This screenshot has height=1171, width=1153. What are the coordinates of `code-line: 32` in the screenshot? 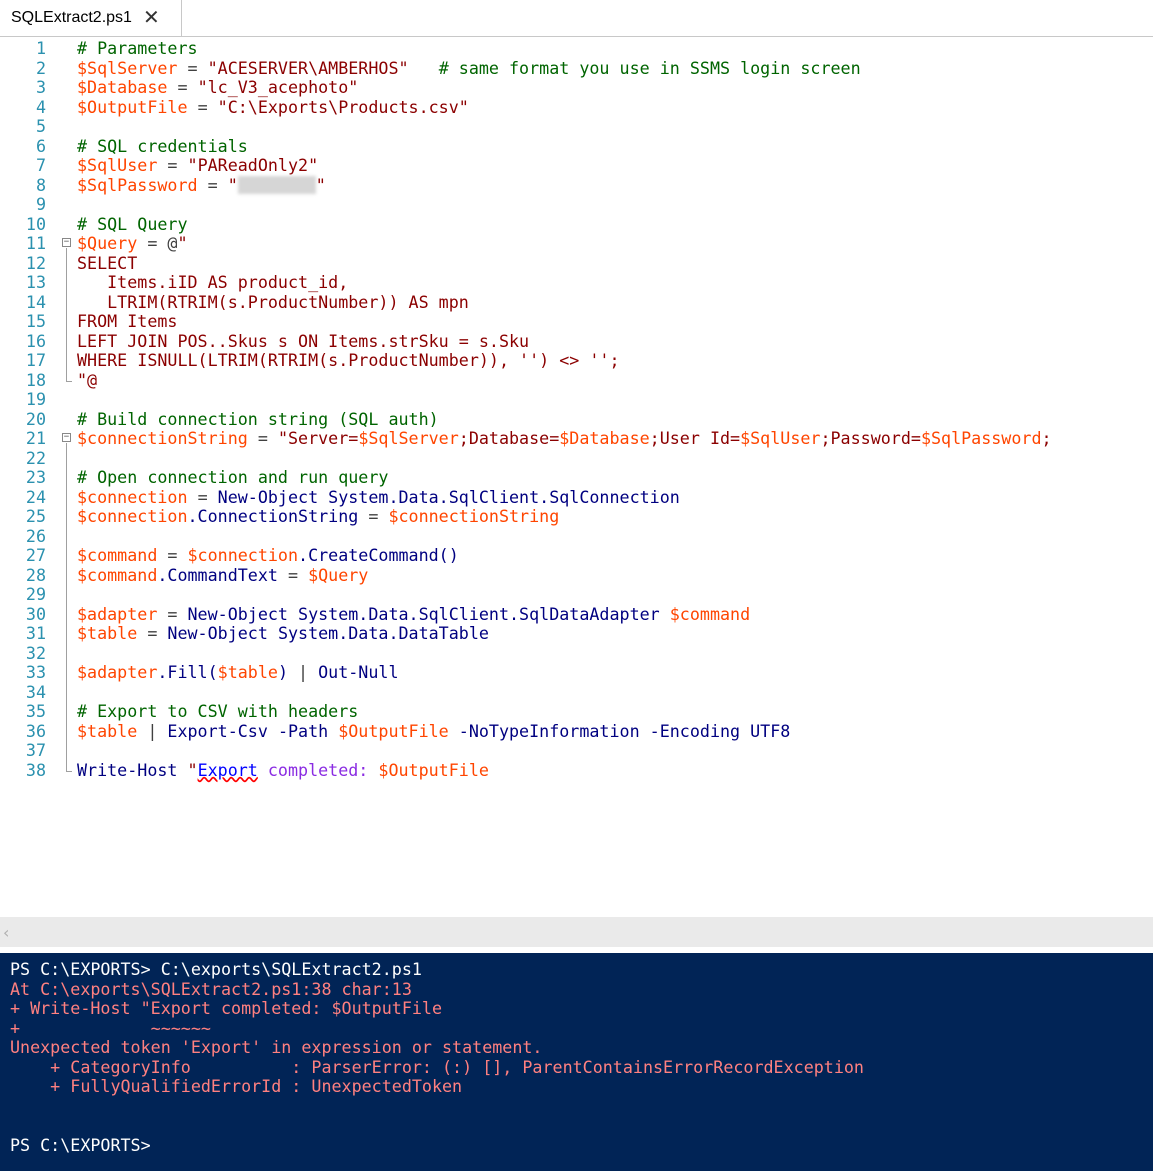 It's located at (576, 653).